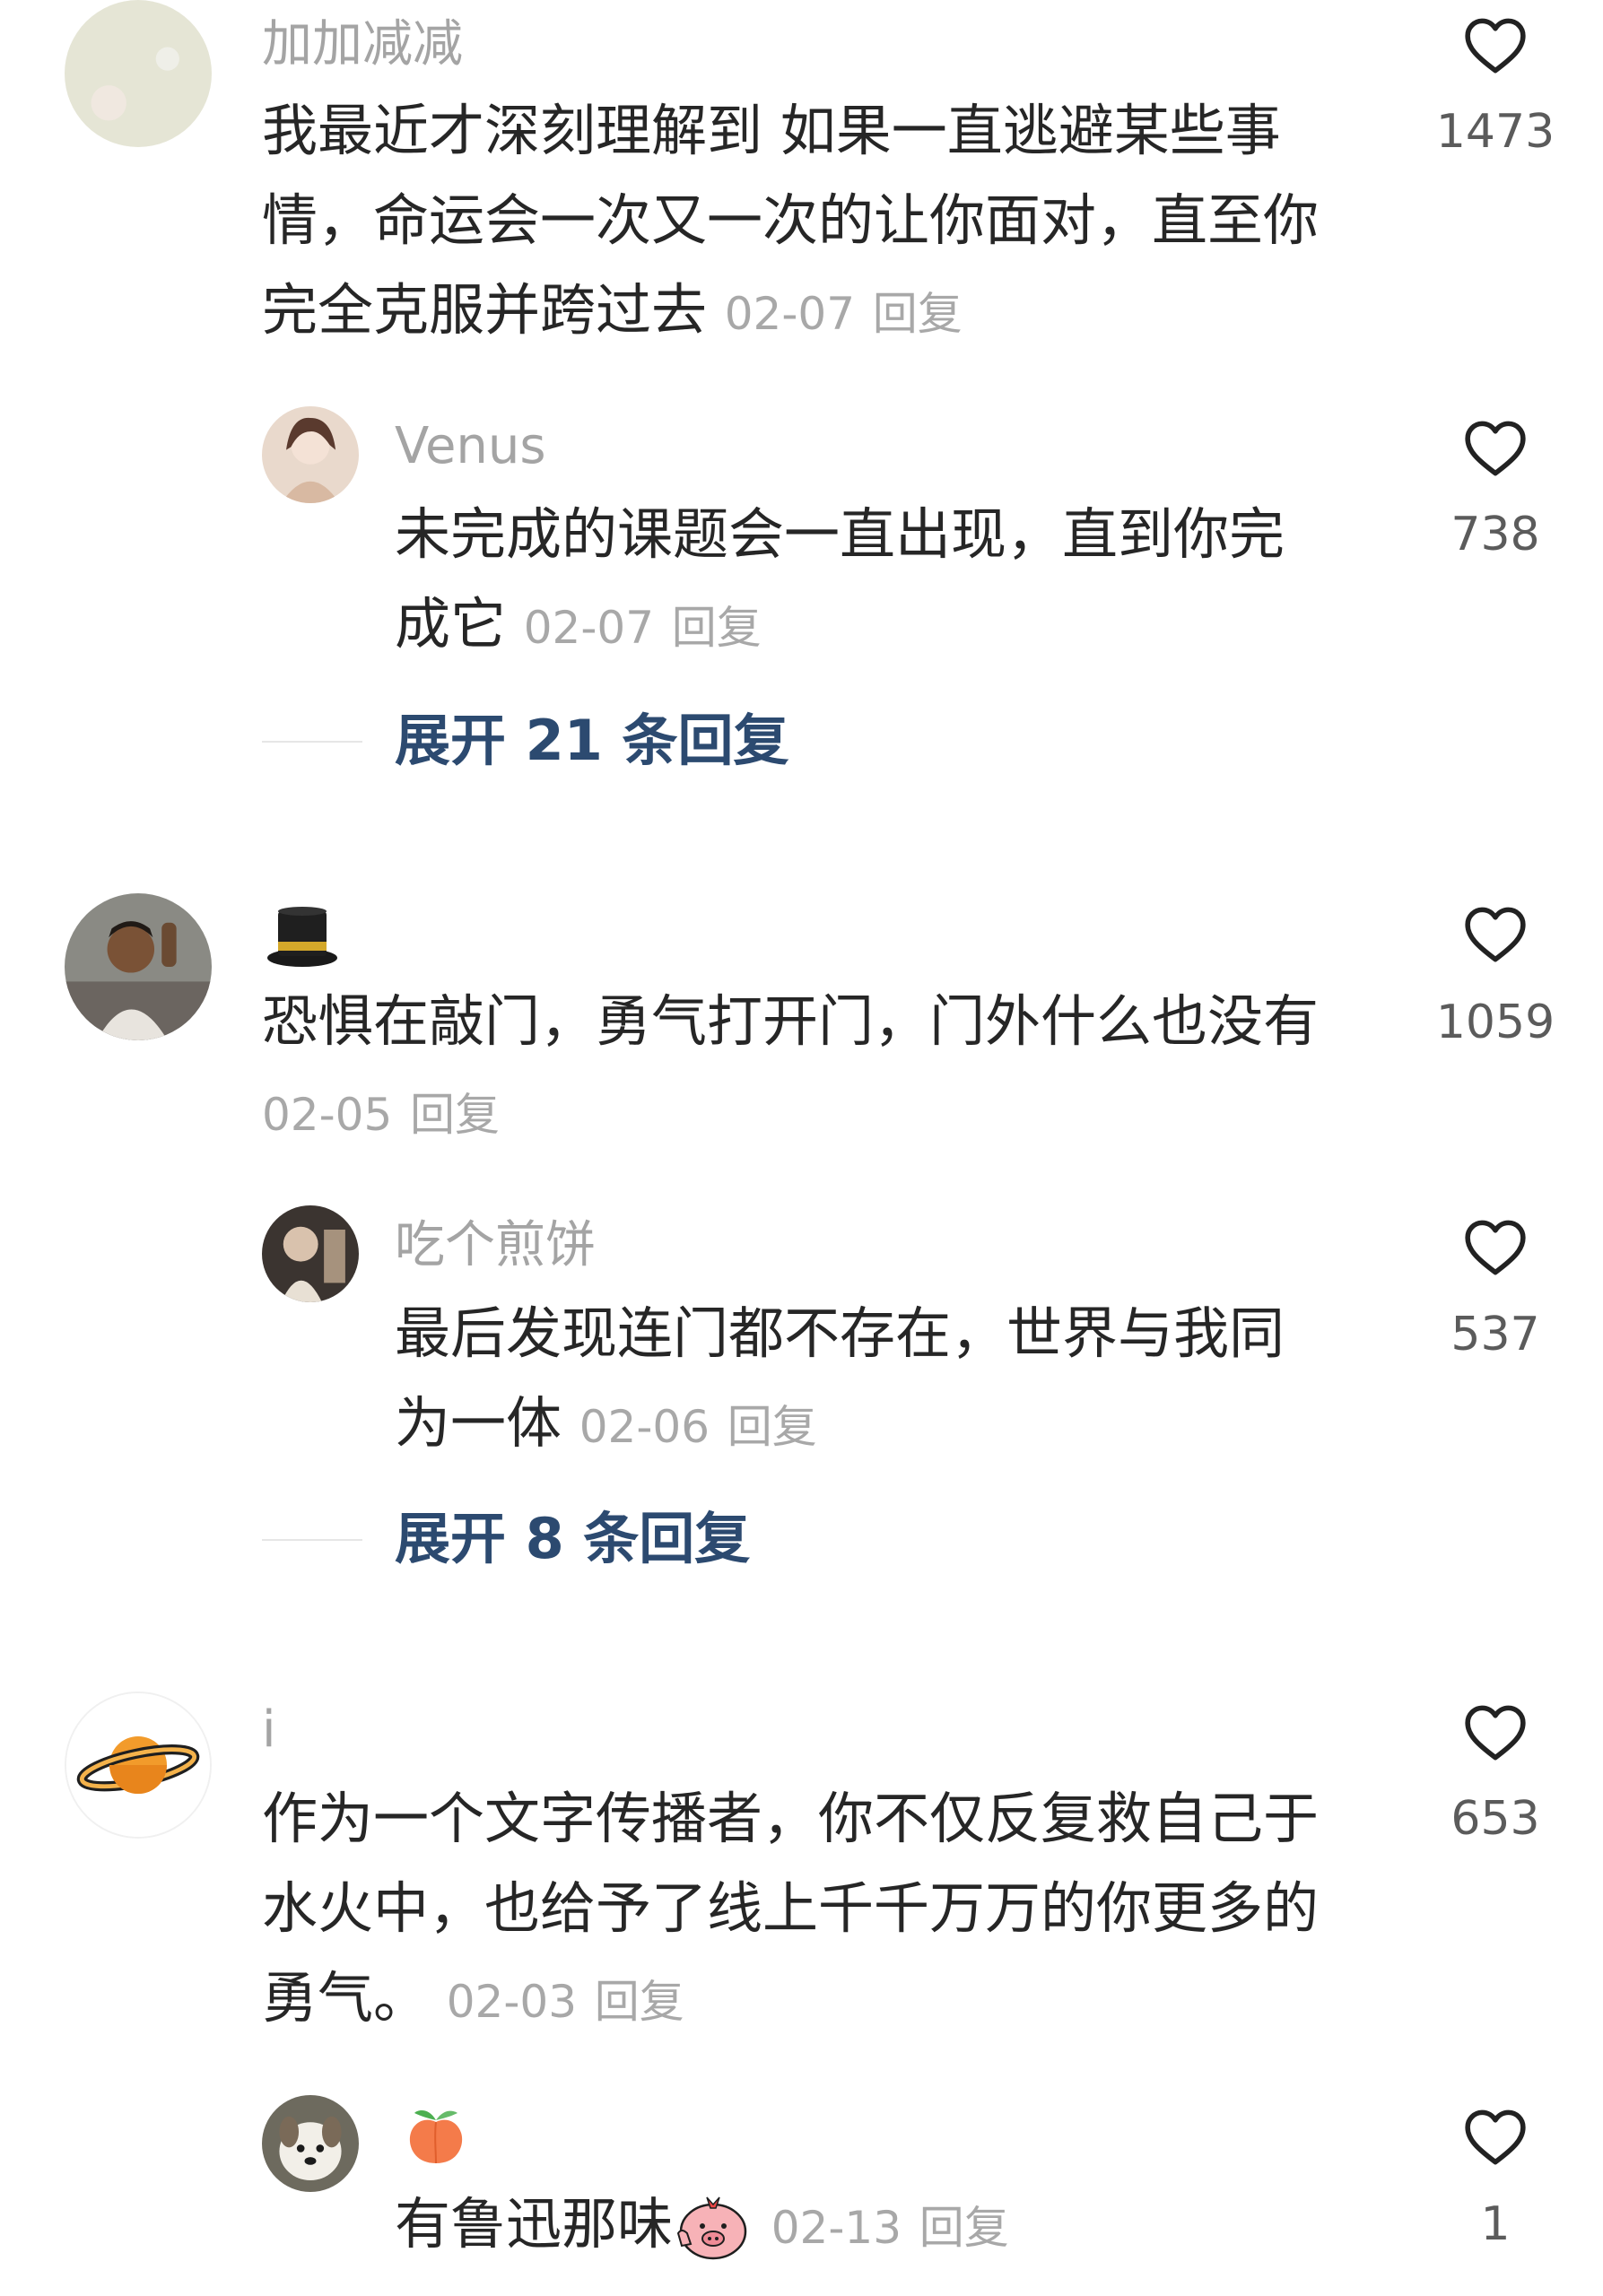 The image size is (1603, 2296). What do you see at coordinates (451, 624) in the screenshot?
I see `comment-text-tail: 成它` at bounding box center [451, 624].